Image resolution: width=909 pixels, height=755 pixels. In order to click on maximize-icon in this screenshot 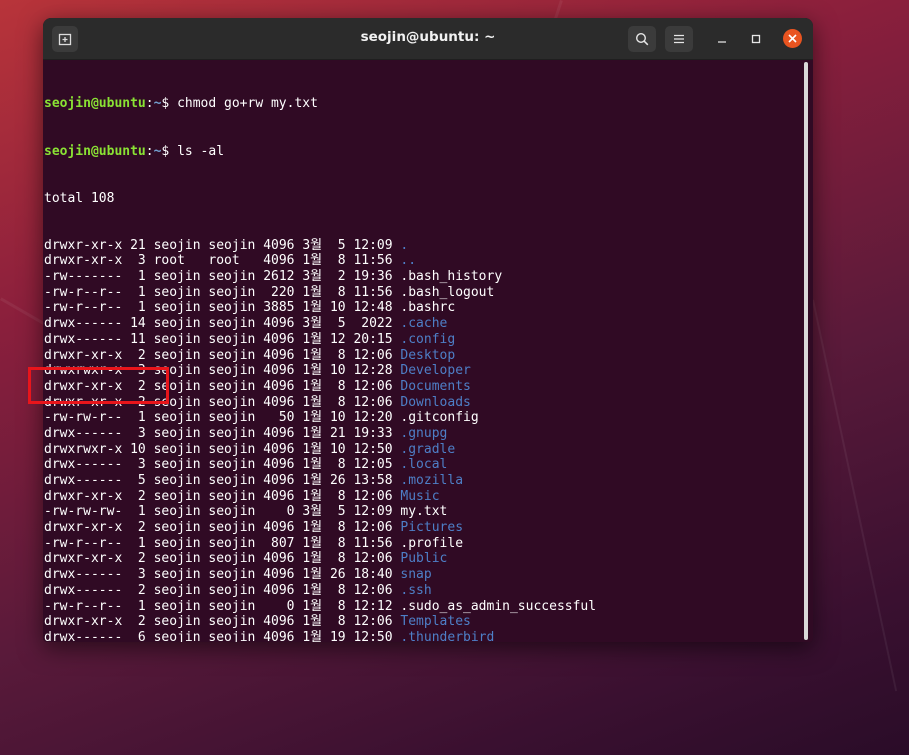, I will do `click(756, 39)`.